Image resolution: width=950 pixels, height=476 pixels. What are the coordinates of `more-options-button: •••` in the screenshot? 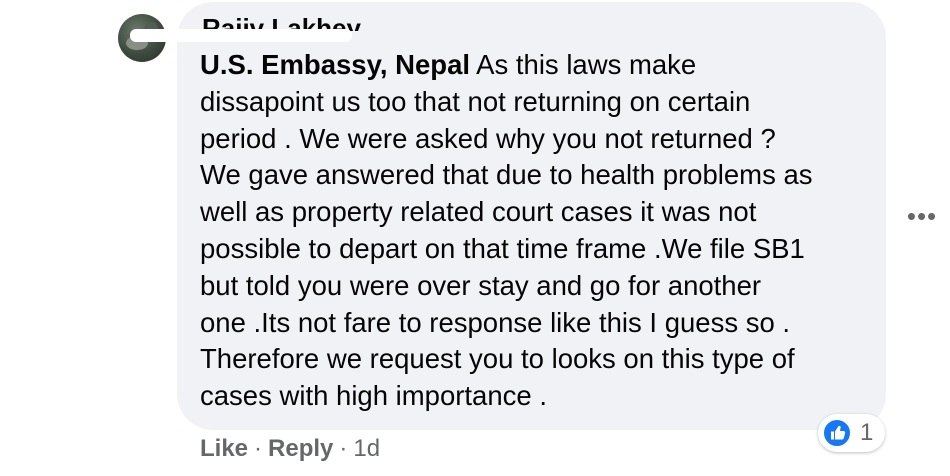 It's located at (922, 216).